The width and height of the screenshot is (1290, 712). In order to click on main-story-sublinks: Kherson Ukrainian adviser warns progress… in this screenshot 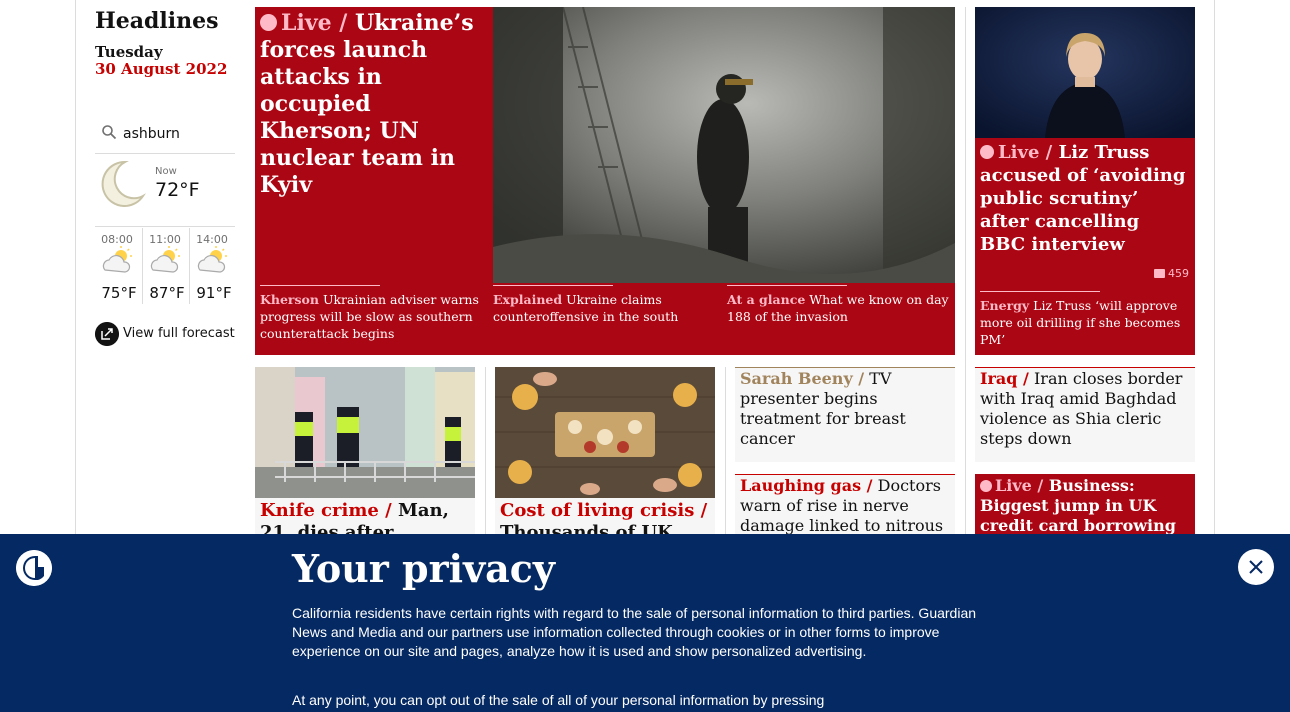, I will do `click(605, 319)`.